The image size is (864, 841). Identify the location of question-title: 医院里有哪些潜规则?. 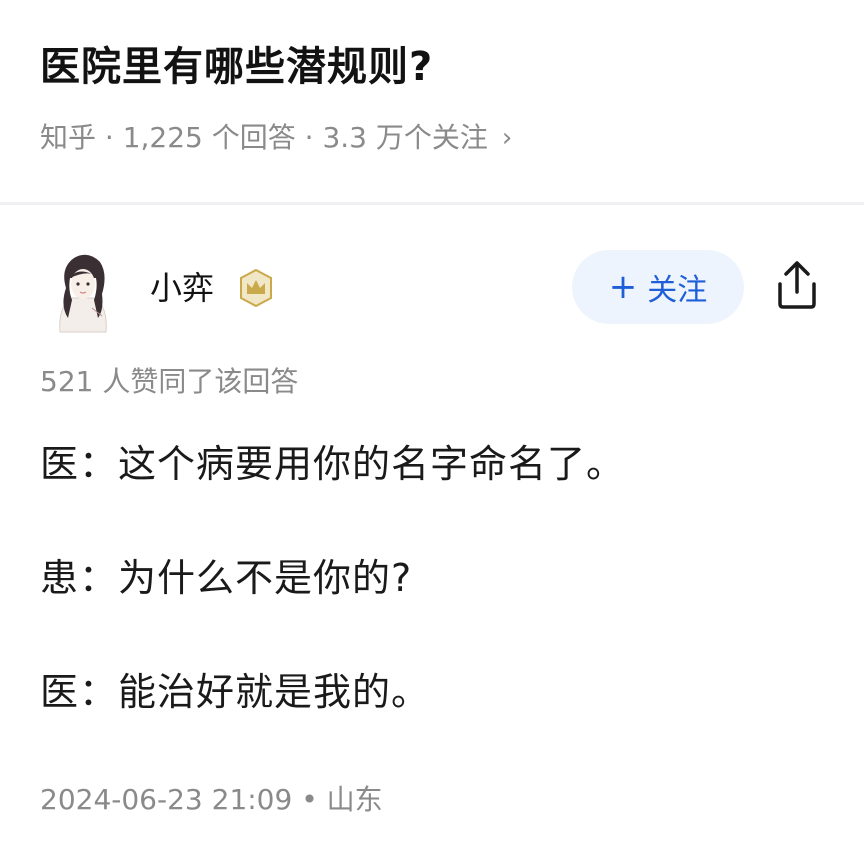
(236, 67).